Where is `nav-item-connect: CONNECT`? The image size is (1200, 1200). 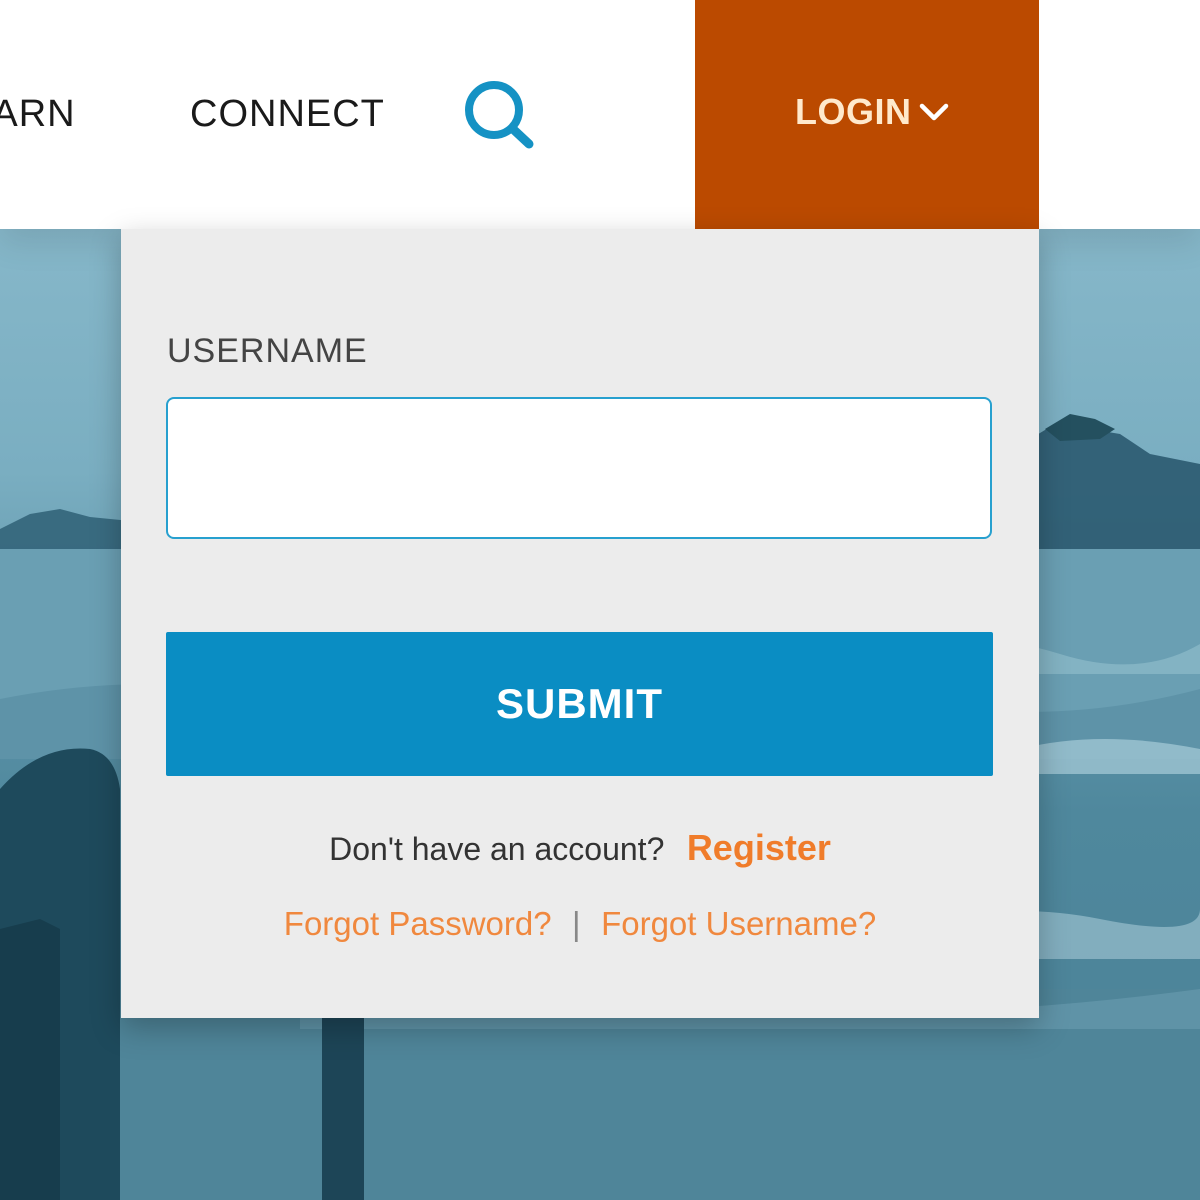 nav-item-connect: CONNECT is located at coordinates (287, 114).